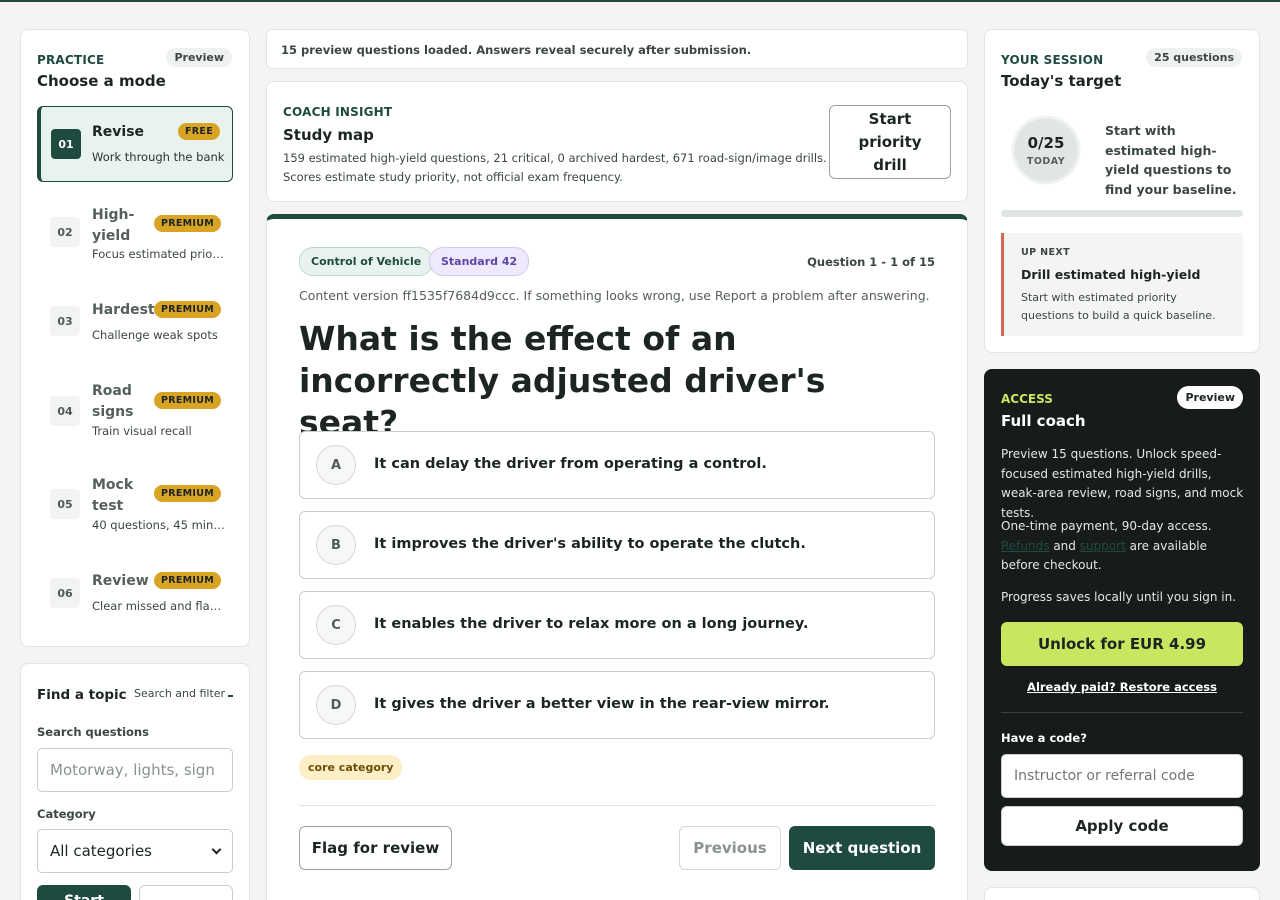 This screenshot has width=1280, height=900. What do you see at coordinates (186, 892) in the screenshot?
I see `secondary-topic-button` at bounding box center [186, 892].